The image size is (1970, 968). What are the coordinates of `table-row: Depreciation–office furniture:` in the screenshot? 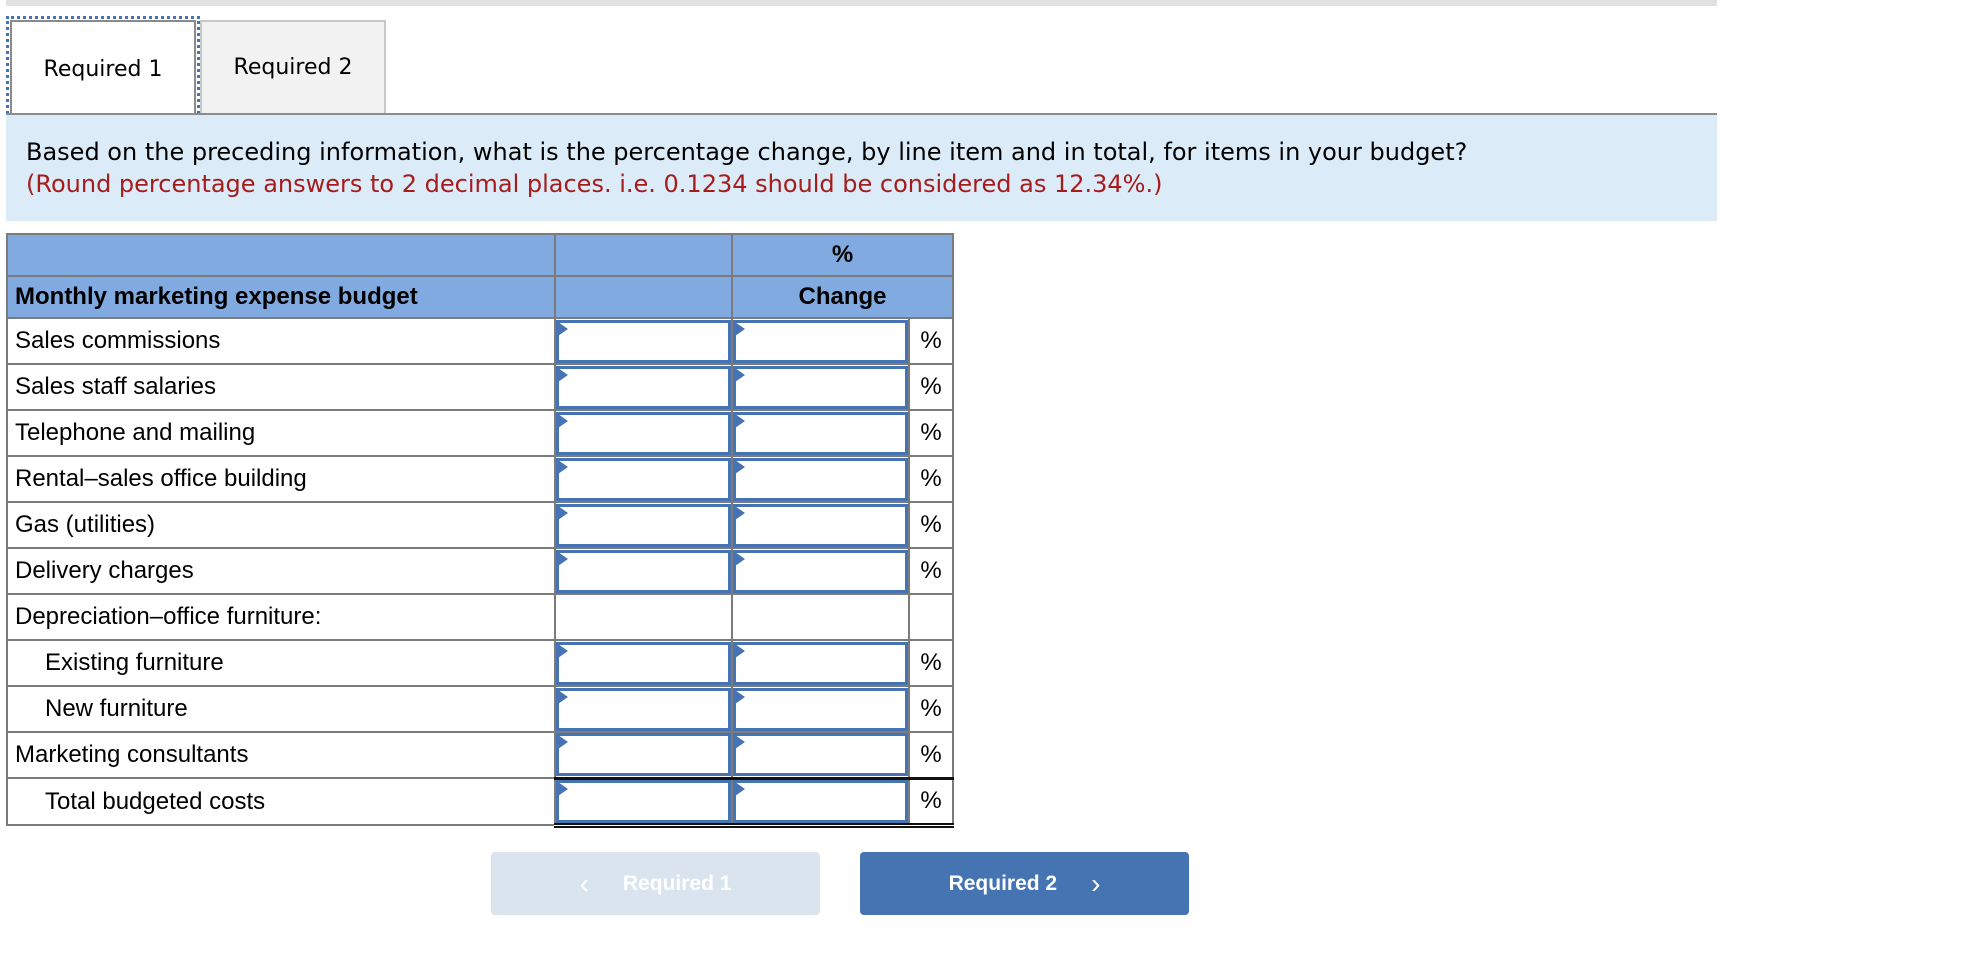 It's located at (480, 617).